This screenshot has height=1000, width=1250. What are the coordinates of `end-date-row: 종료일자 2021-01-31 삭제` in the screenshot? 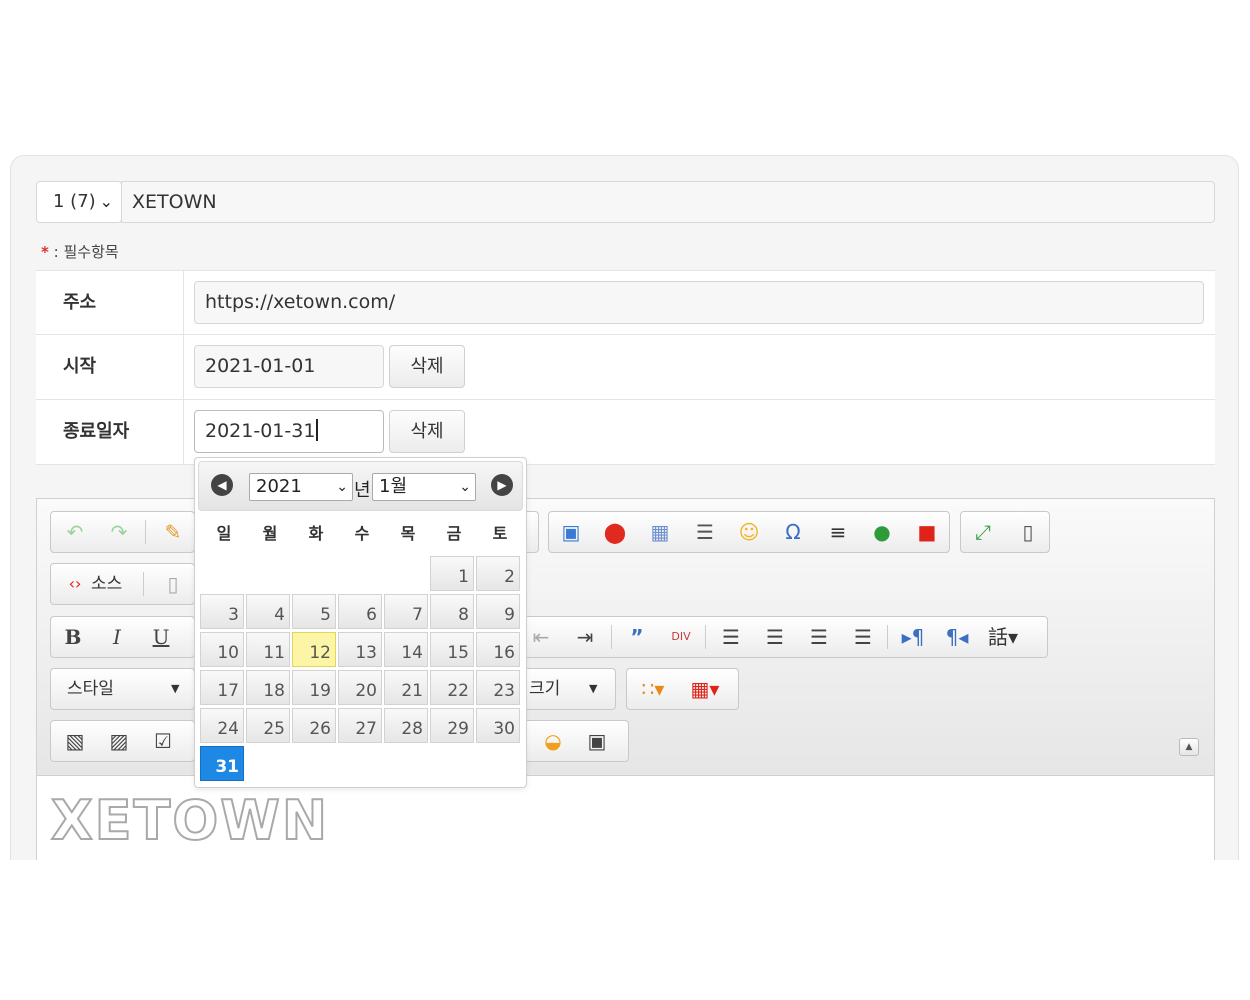 It's located at (625, 432).